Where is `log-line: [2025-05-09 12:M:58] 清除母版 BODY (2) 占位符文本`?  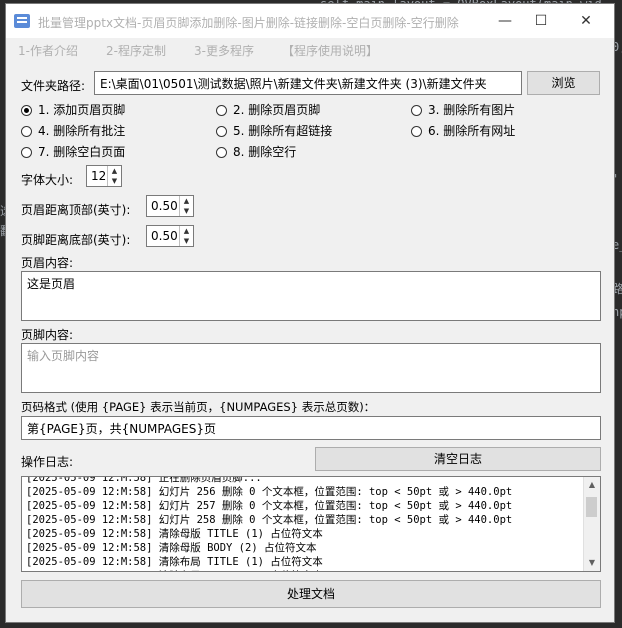 log-line: [2025-05-09 12:M:58] 清除母版 BODY (2) 占位符文本 is located at coordinates (171, 548).